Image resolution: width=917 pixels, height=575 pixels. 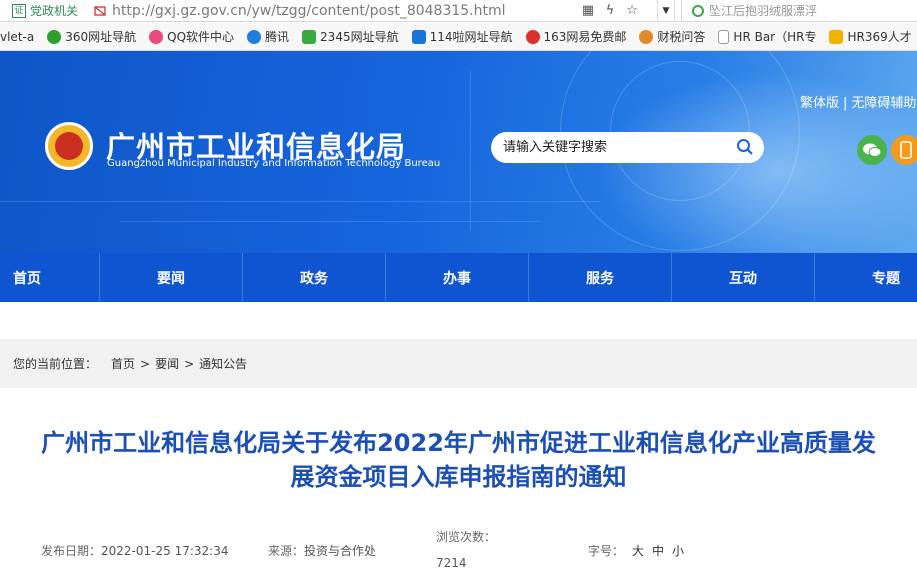 What do you see at coordinates (135, 551) in the screenshot?
I see `publish-date: 发布日期：2022-01-25 17:32:34` at bounding box center [135, 551].